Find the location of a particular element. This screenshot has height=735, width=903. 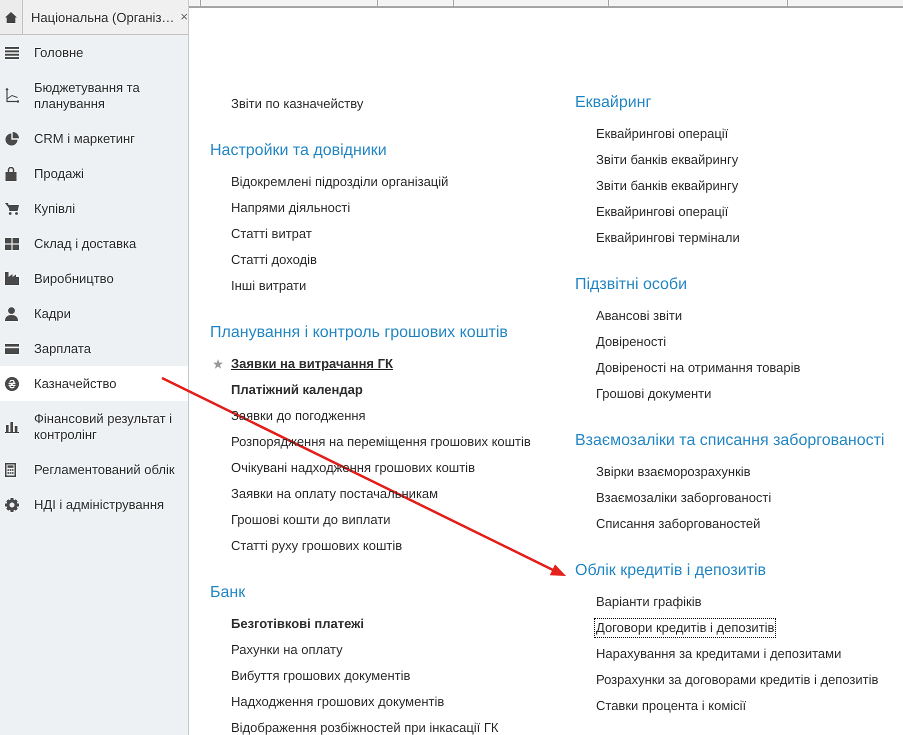

sidebar-item: Головне is located at coordinates (94, 52).